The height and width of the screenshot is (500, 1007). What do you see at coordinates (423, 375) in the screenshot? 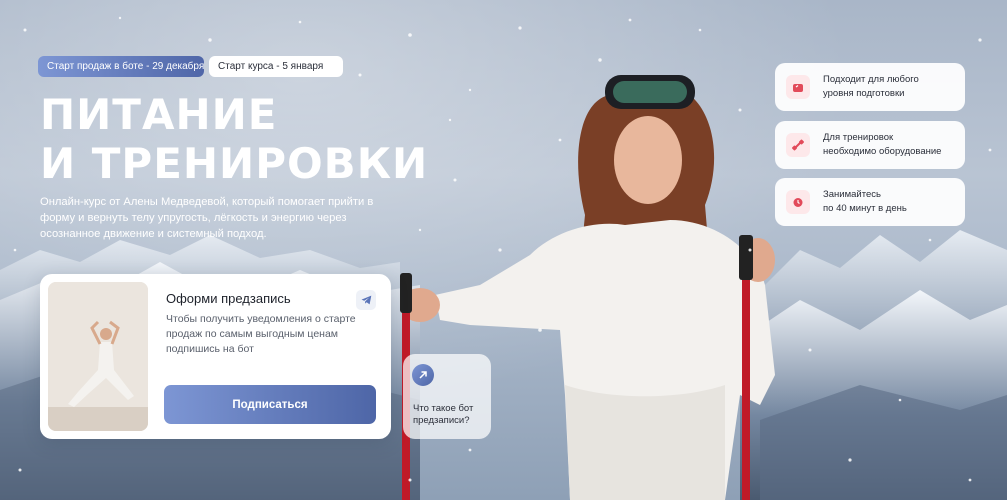
I see `arrow-up-right-icon` at bounding box center [423, 375].